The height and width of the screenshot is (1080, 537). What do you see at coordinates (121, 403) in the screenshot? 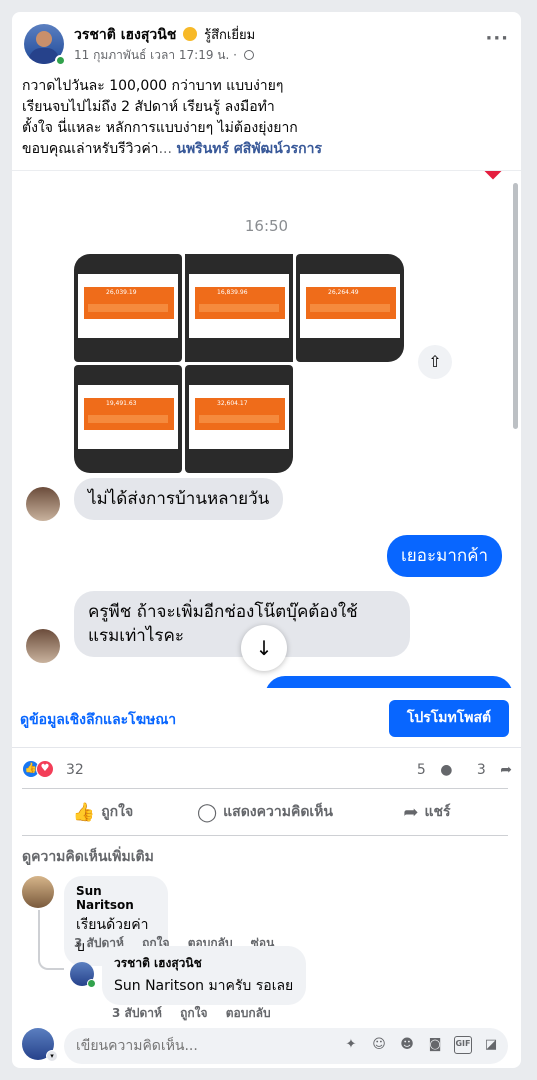
I see `thumbnail-value: 19,491.63` at bounding box center [121, 403].